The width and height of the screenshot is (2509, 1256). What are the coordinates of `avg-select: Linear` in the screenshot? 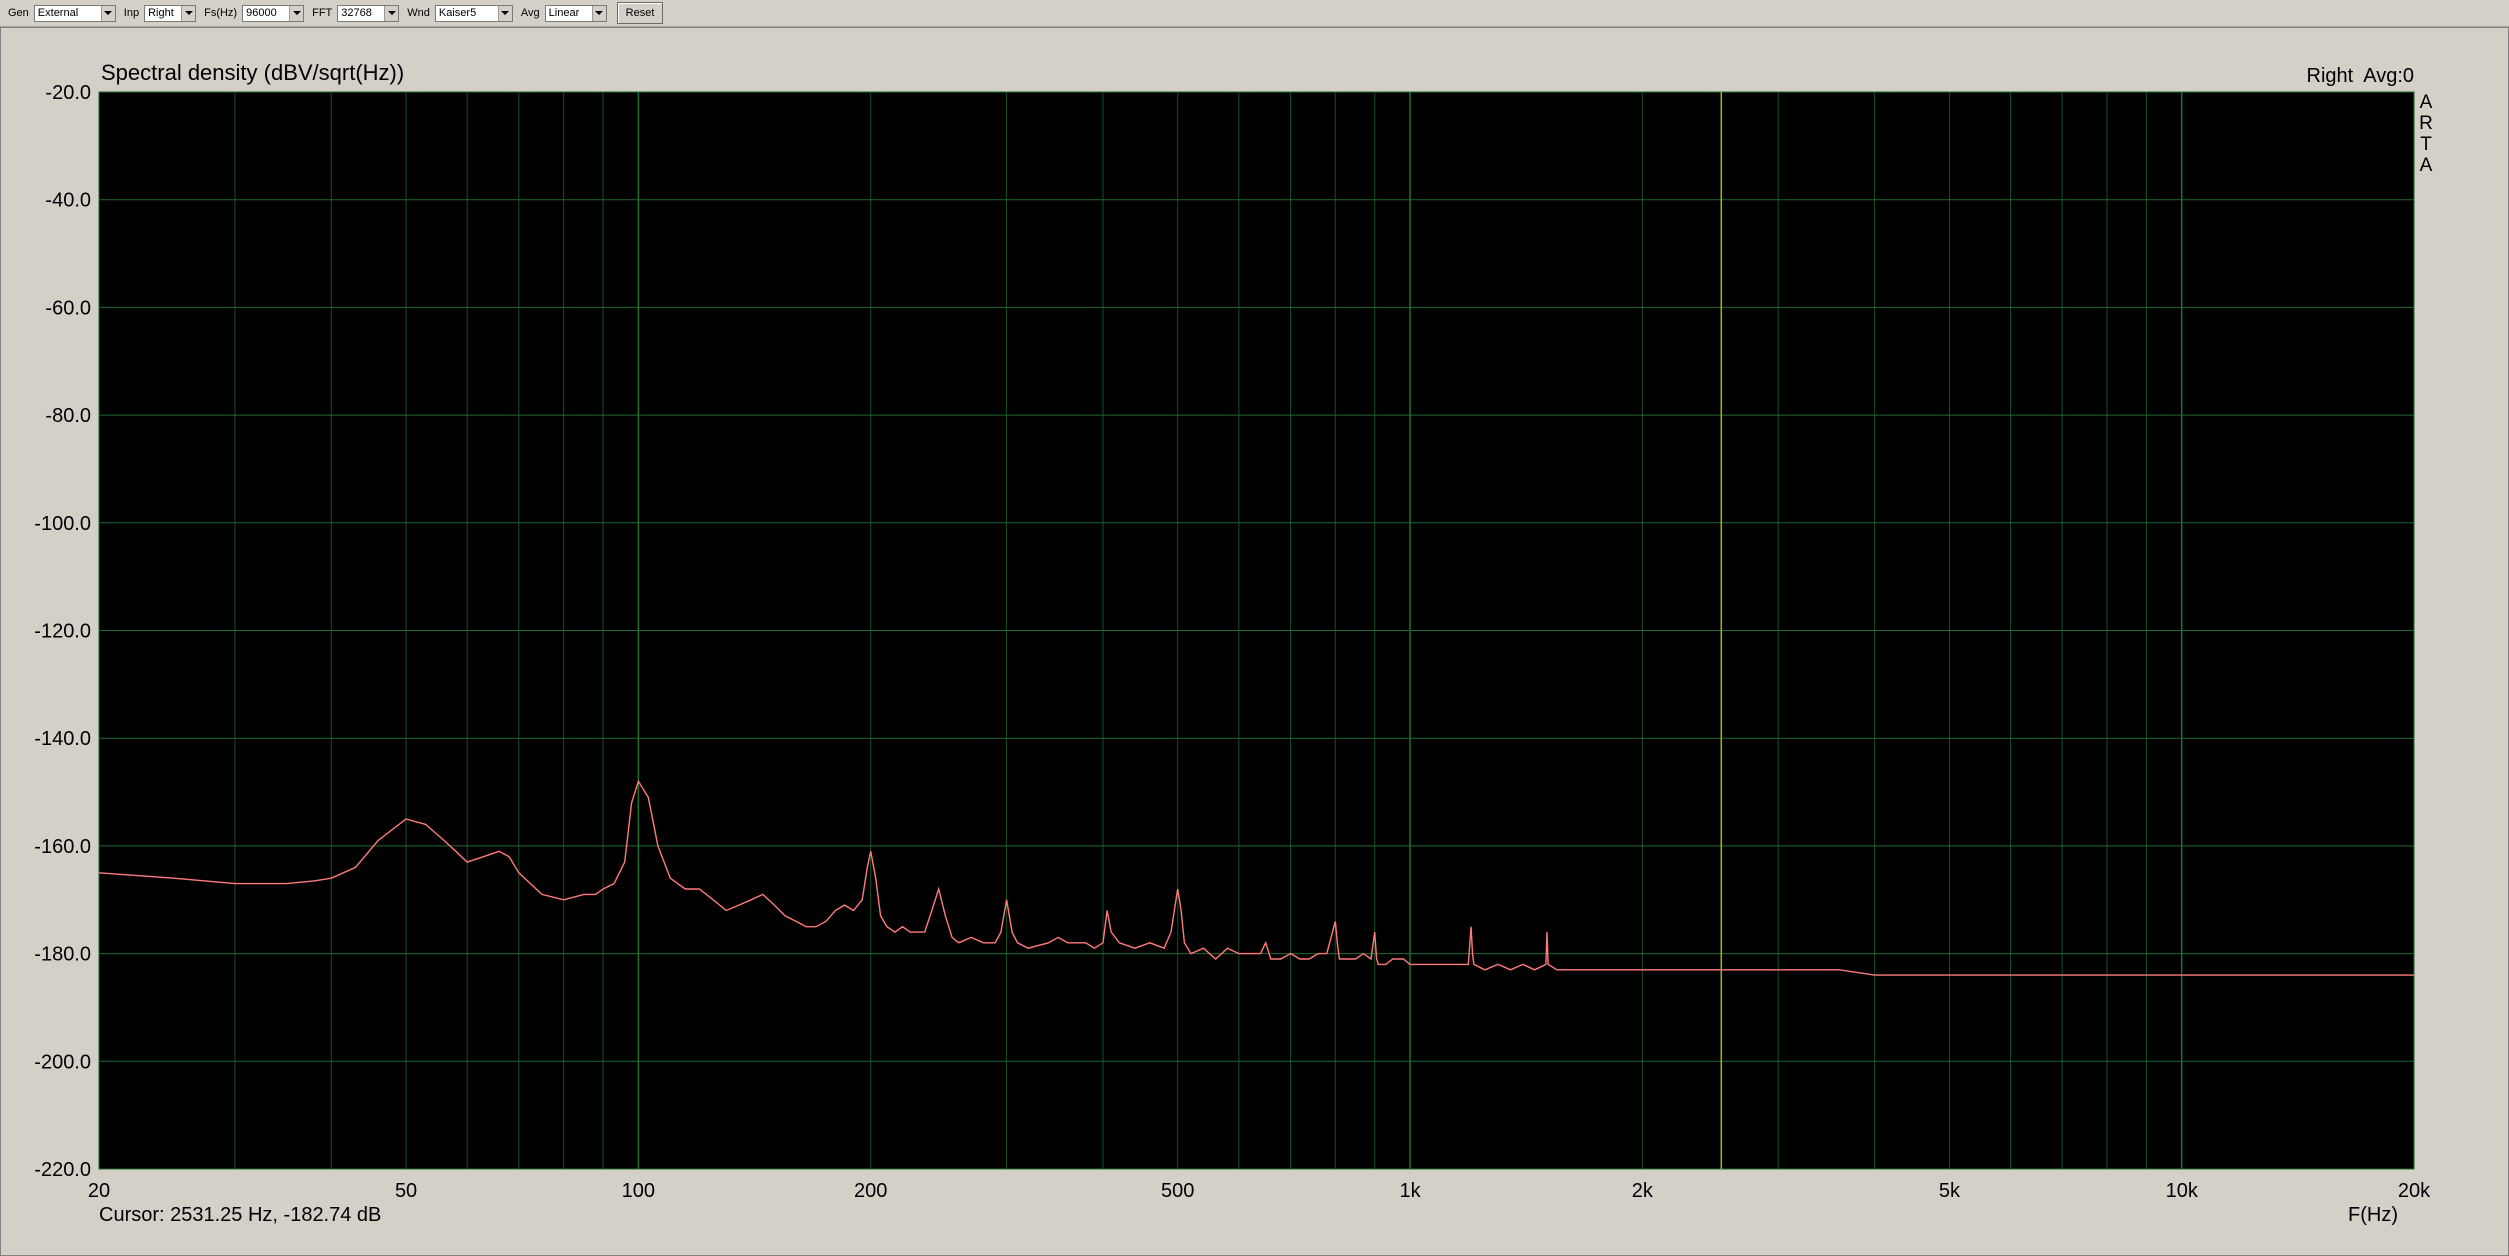 It's located at (575, 13).